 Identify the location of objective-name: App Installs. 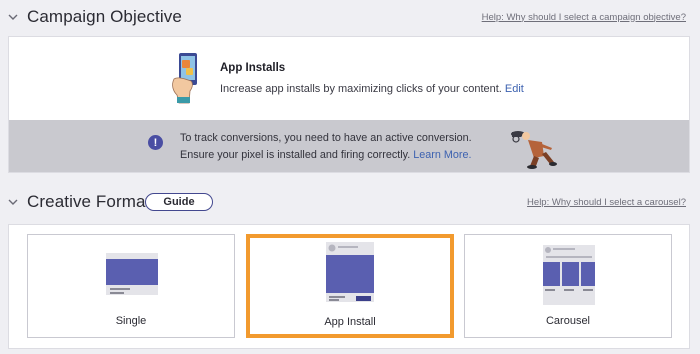
(253, 68).